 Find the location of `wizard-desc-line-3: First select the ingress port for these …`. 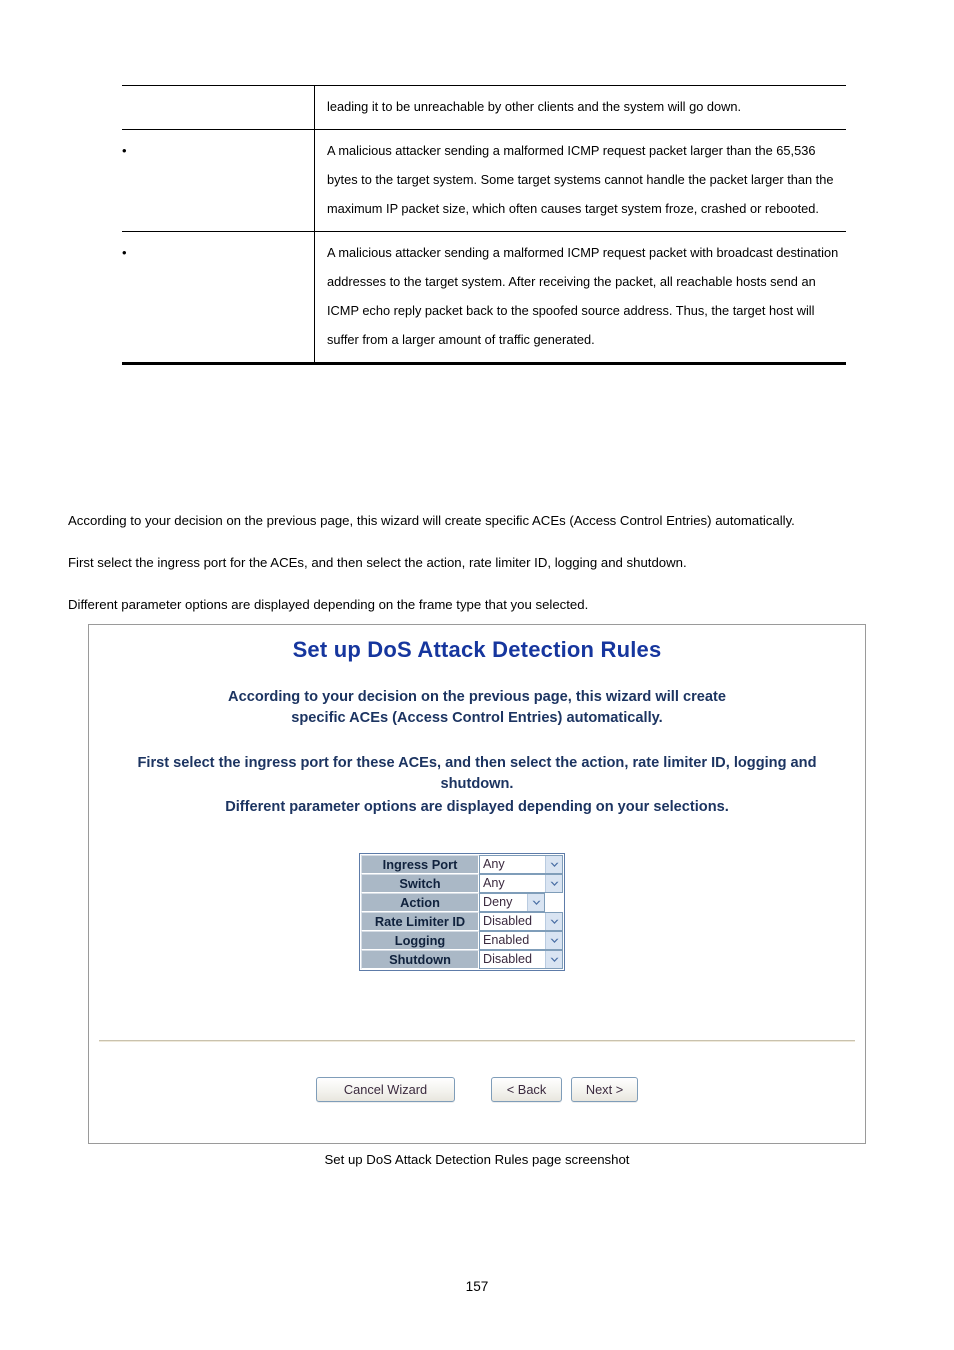

wizard-desc-line-3: First select the ingress port for these … is located at coordinates (477, 763).